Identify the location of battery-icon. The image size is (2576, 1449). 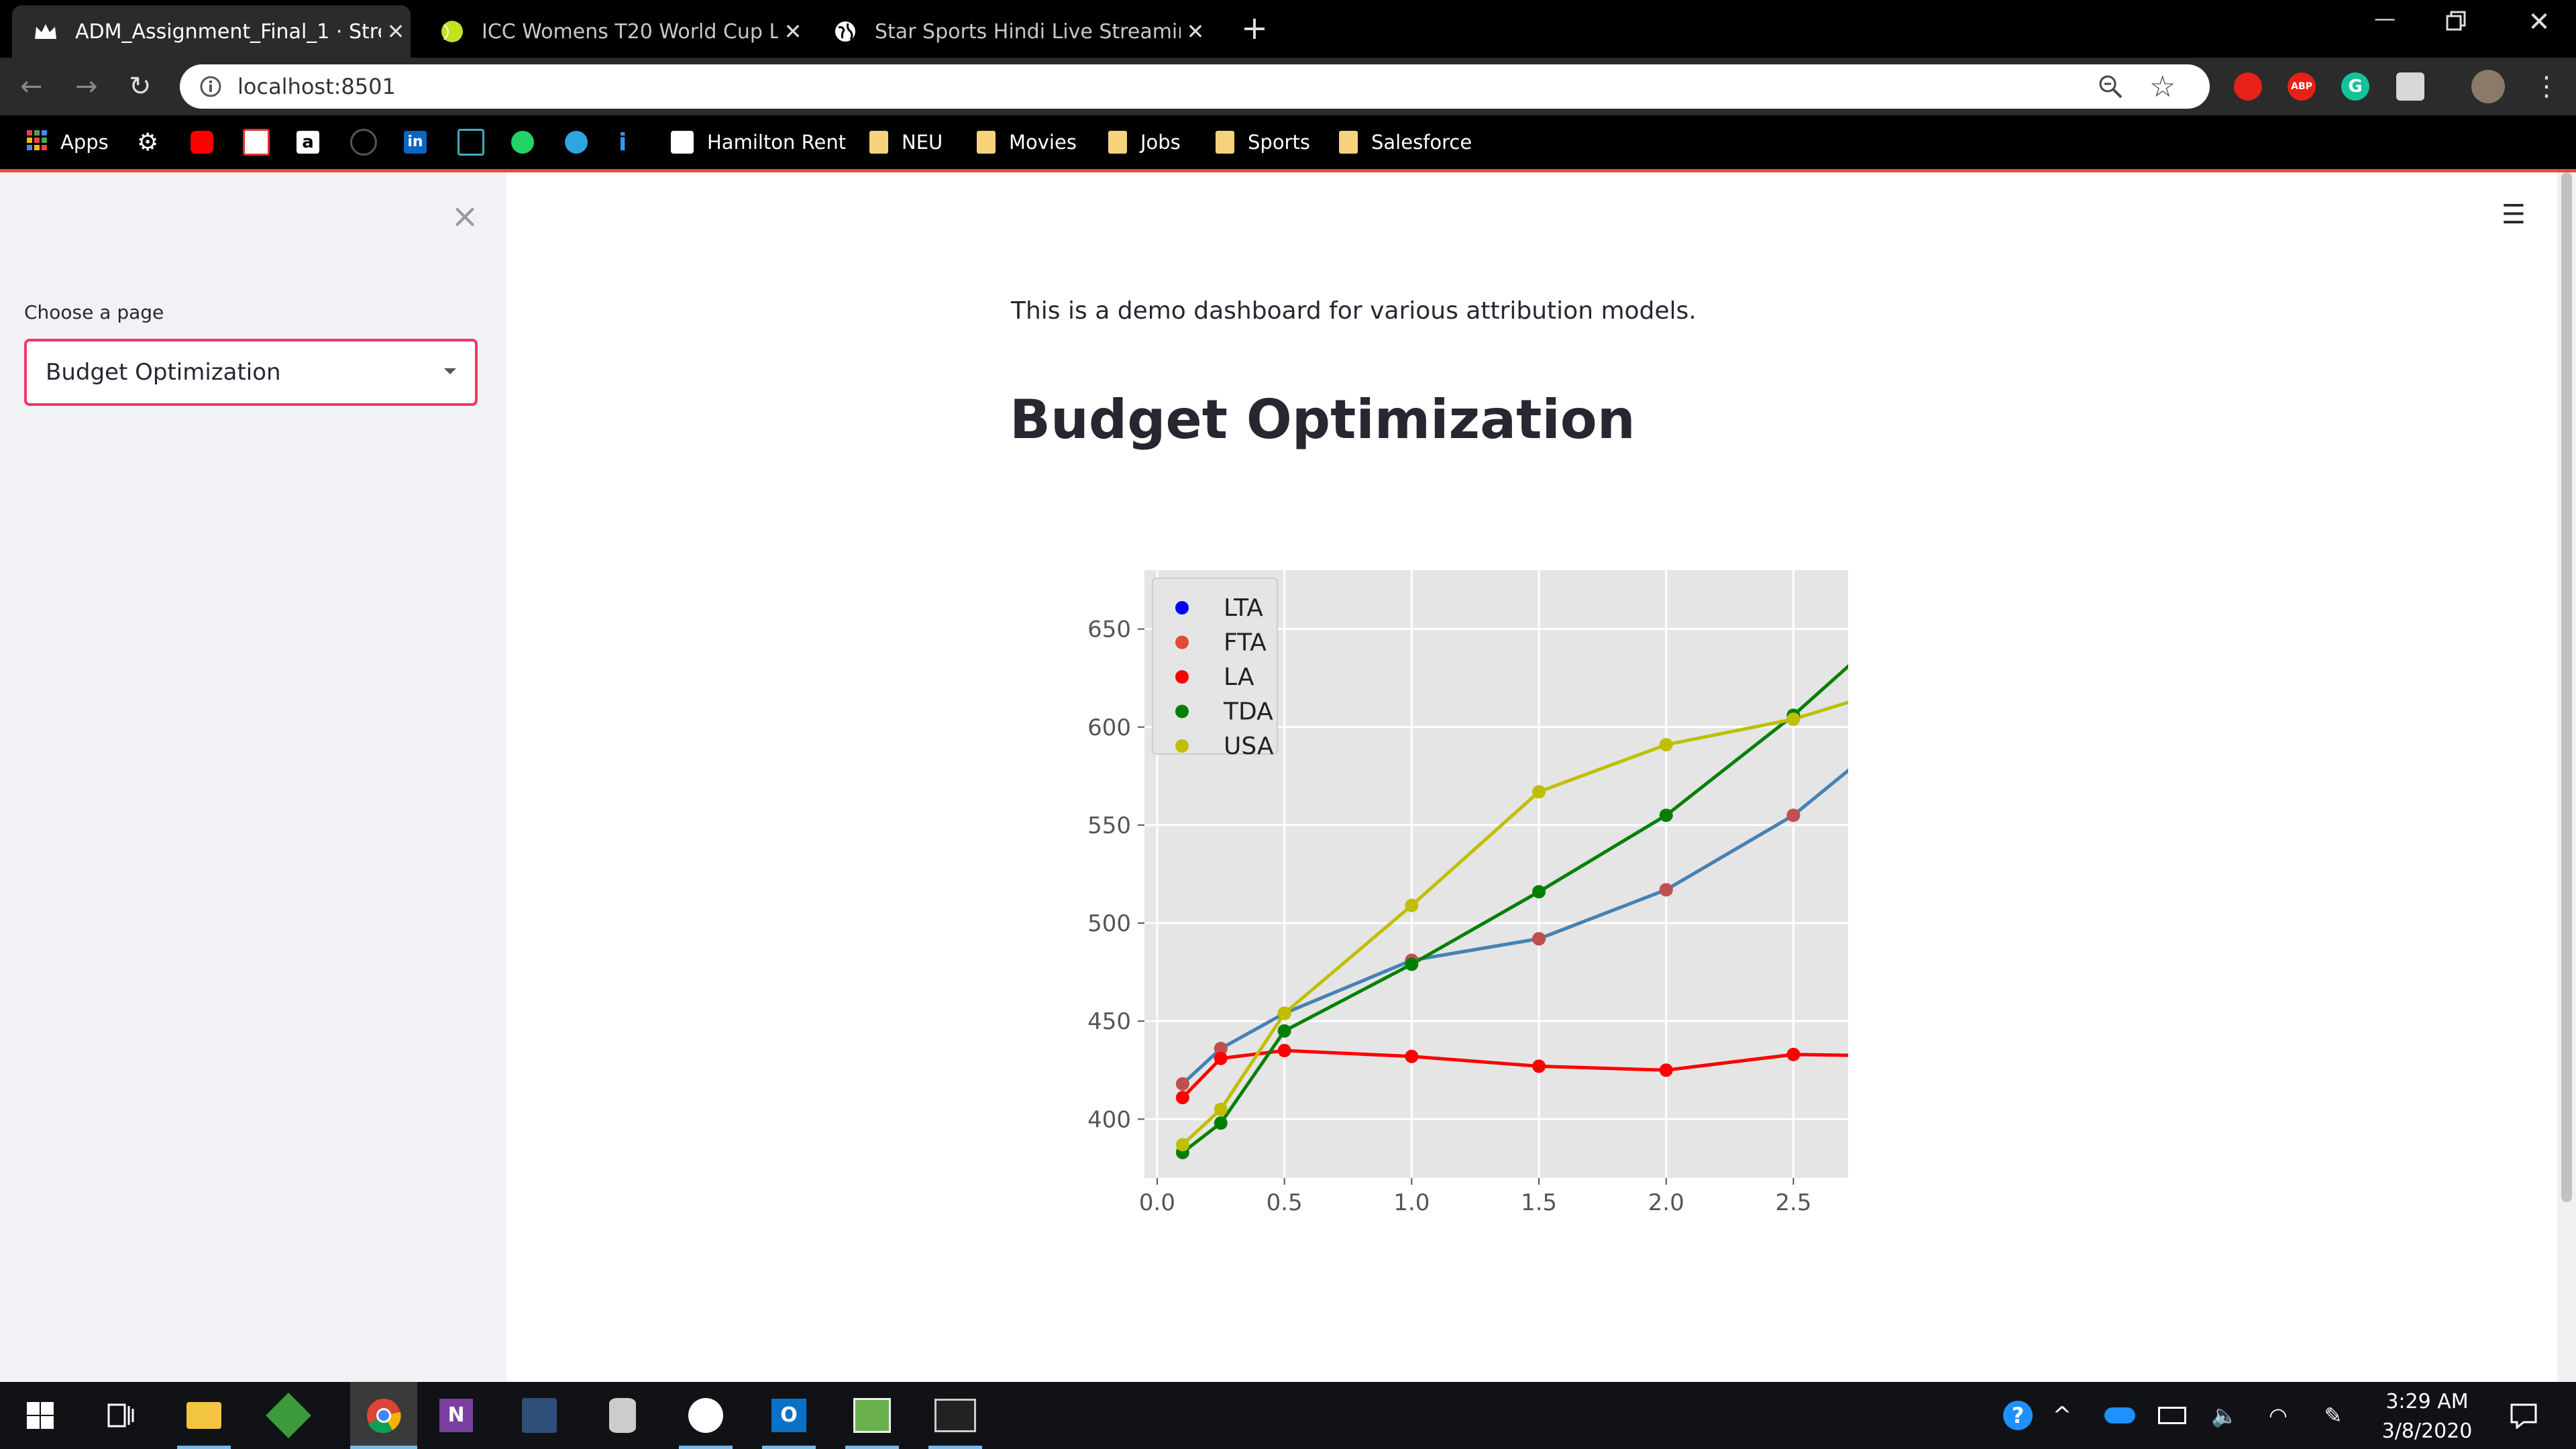
(2172, 1415).